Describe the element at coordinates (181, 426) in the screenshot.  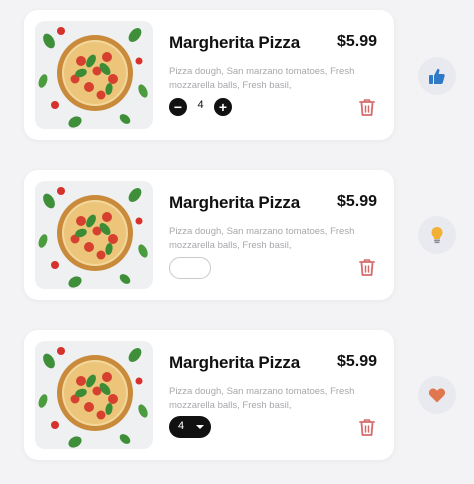
I see `quantity-selected-value: 4` at that location.